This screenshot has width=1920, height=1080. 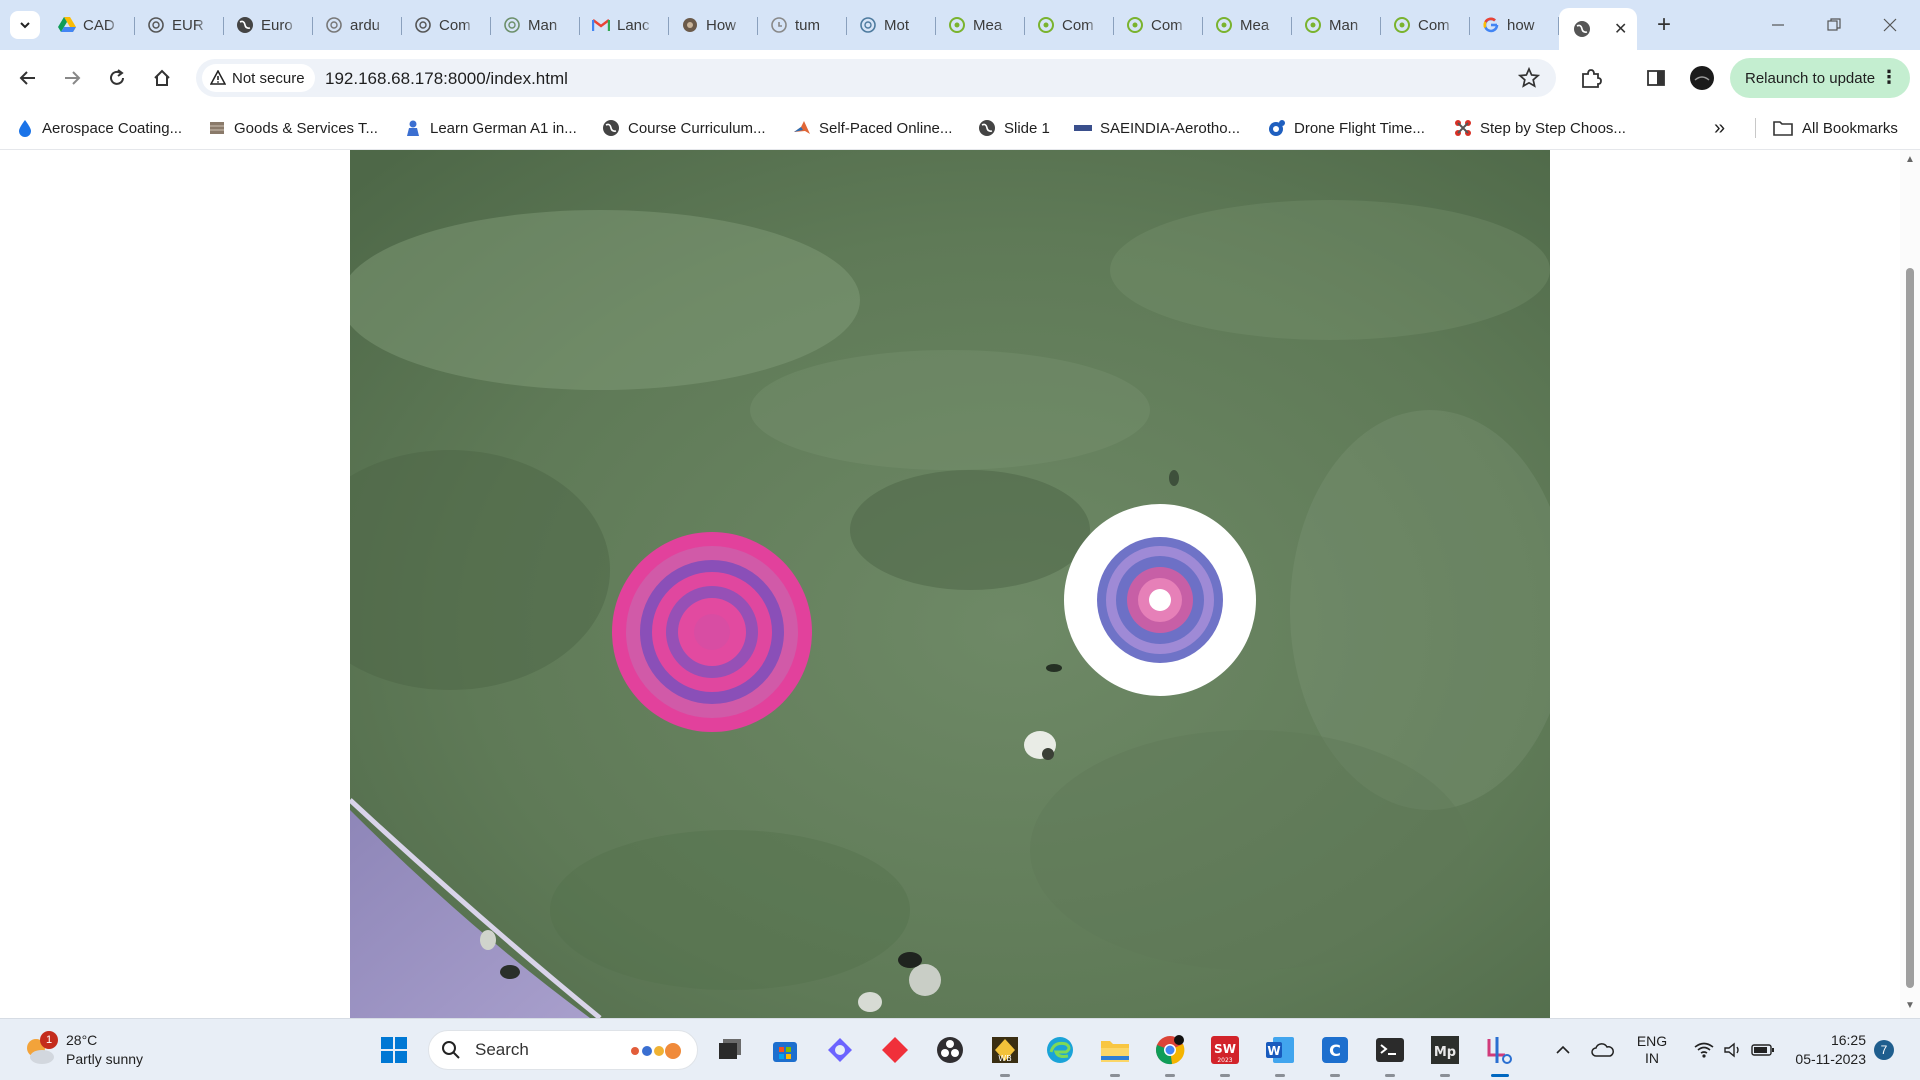 What do you see at coordinates (1529, 77) in the screenshot?
I see `star-icon` at bounding box center [1529, 77].